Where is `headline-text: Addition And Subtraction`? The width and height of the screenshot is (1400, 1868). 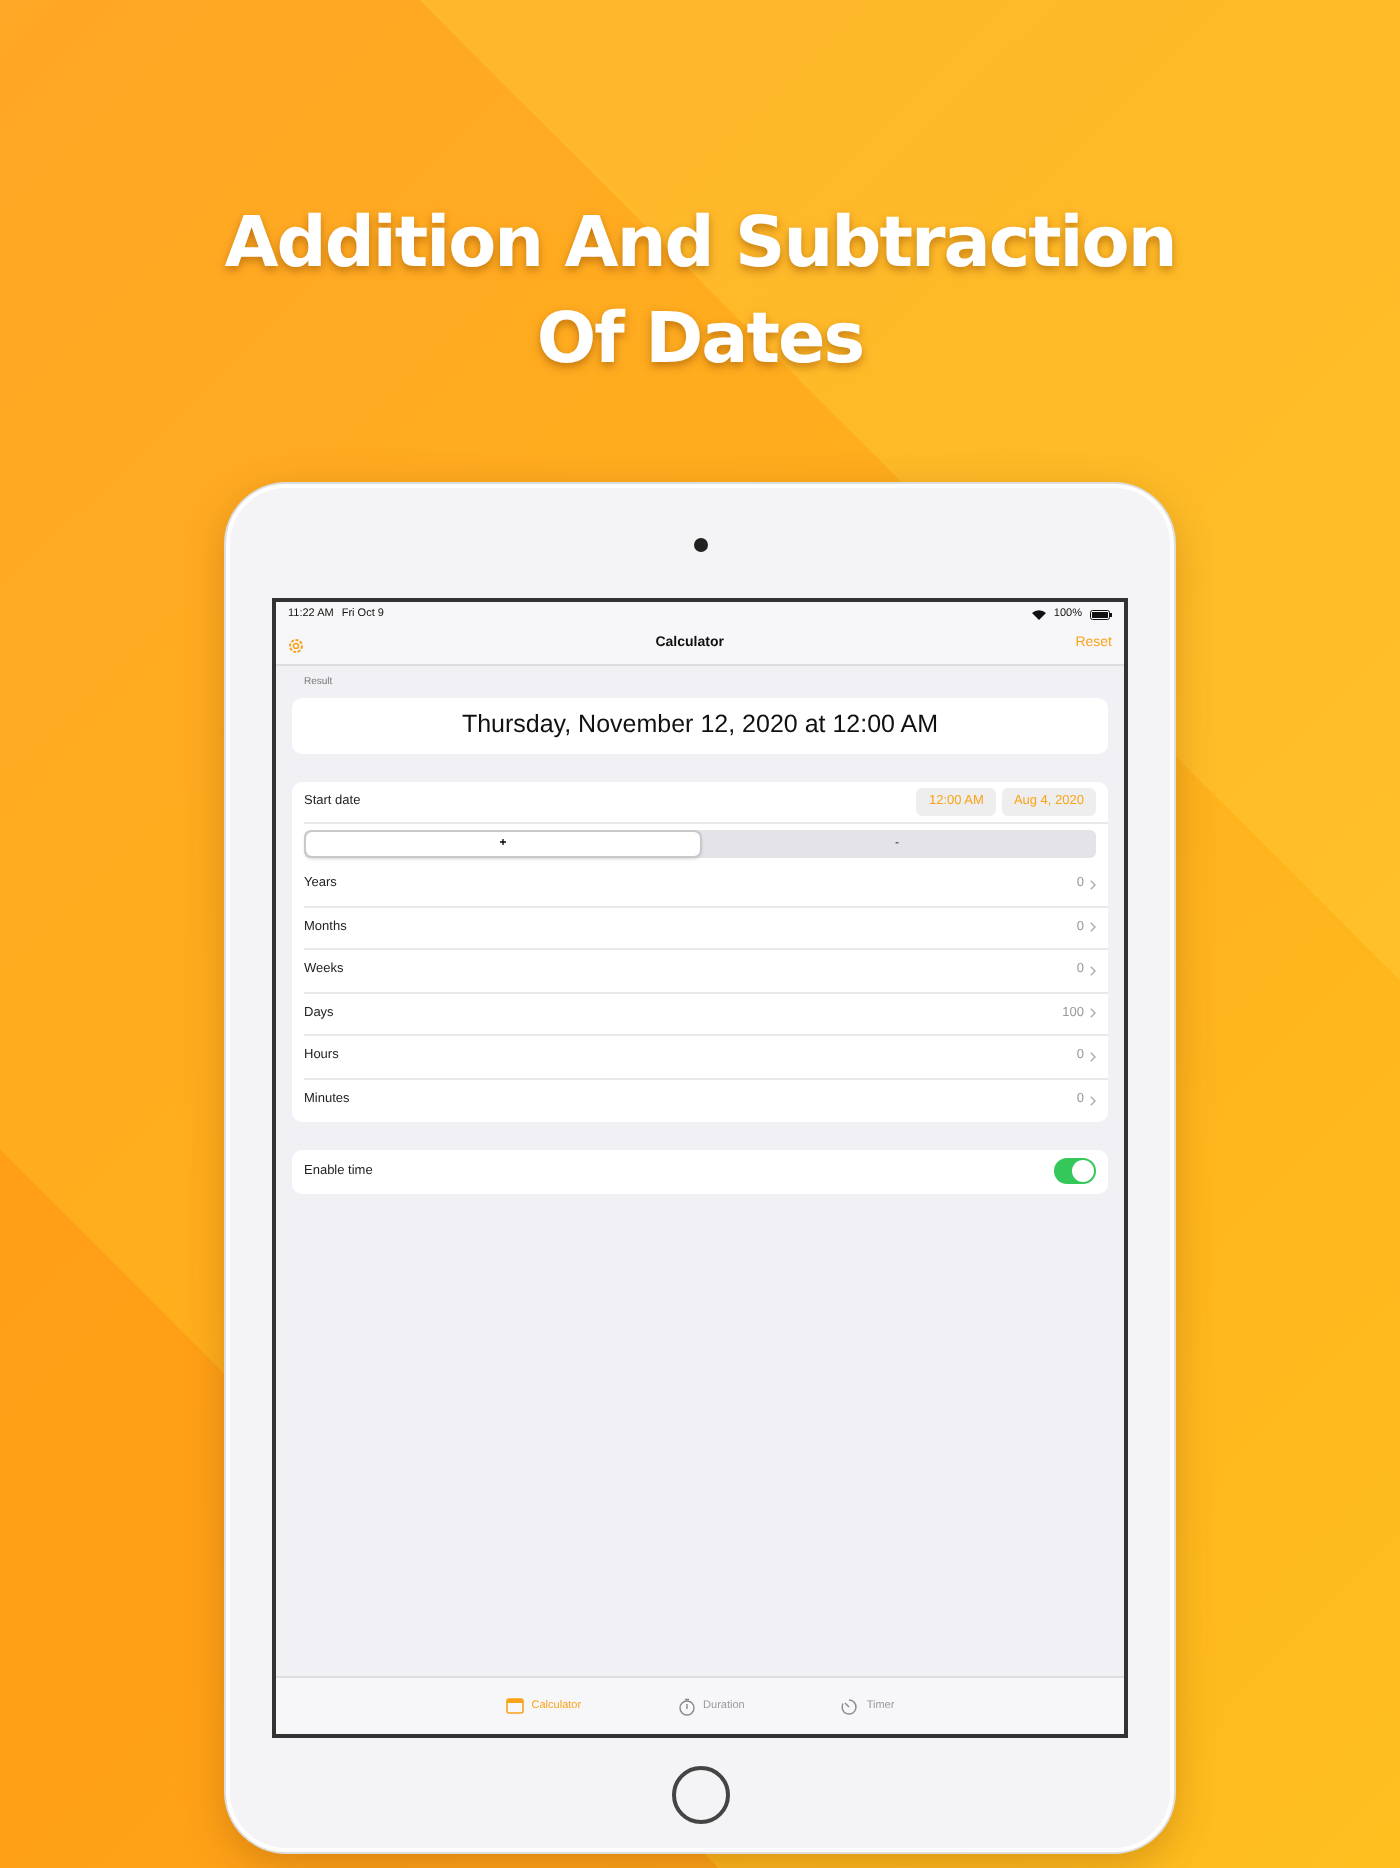
headline-text: Addition And Subtraction is located at coordinates (700, 245).